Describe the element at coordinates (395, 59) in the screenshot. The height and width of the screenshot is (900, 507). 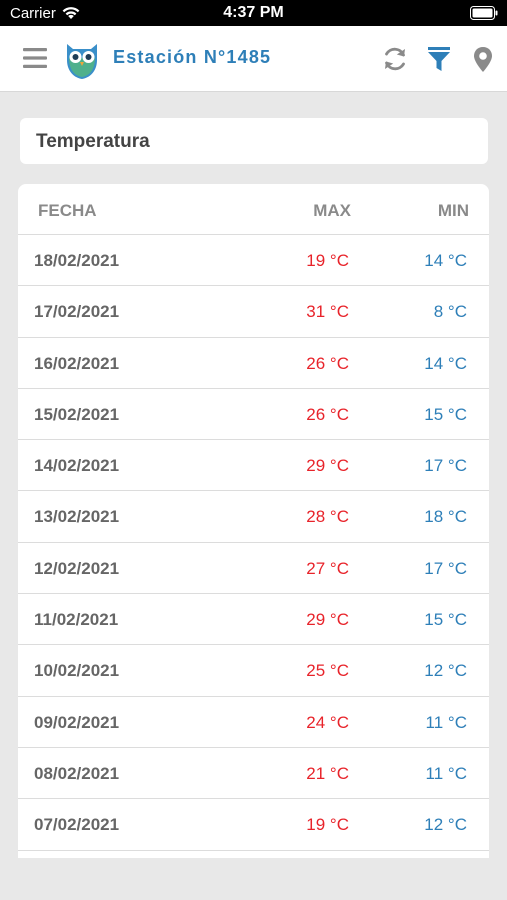
I see `refresh-icon` at that location.